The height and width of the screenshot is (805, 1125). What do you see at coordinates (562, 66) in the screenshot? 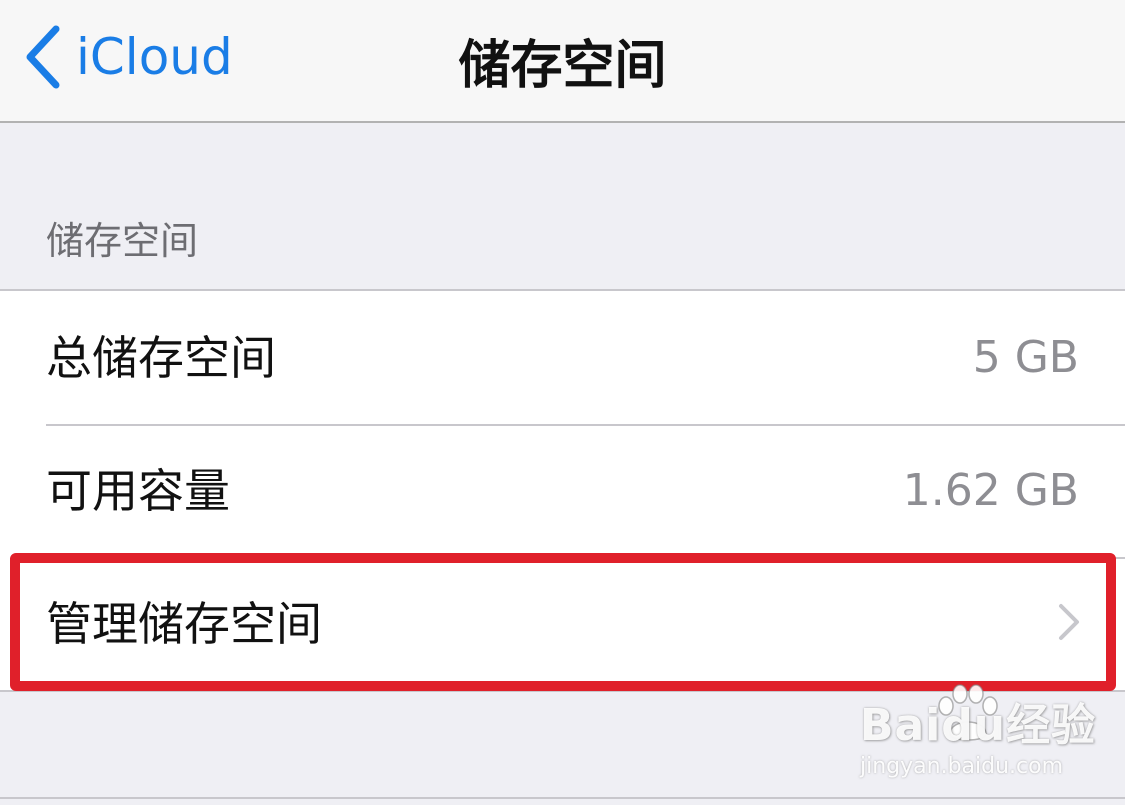
I see `page-title: 储存空间` at bounding box center [562, 66].